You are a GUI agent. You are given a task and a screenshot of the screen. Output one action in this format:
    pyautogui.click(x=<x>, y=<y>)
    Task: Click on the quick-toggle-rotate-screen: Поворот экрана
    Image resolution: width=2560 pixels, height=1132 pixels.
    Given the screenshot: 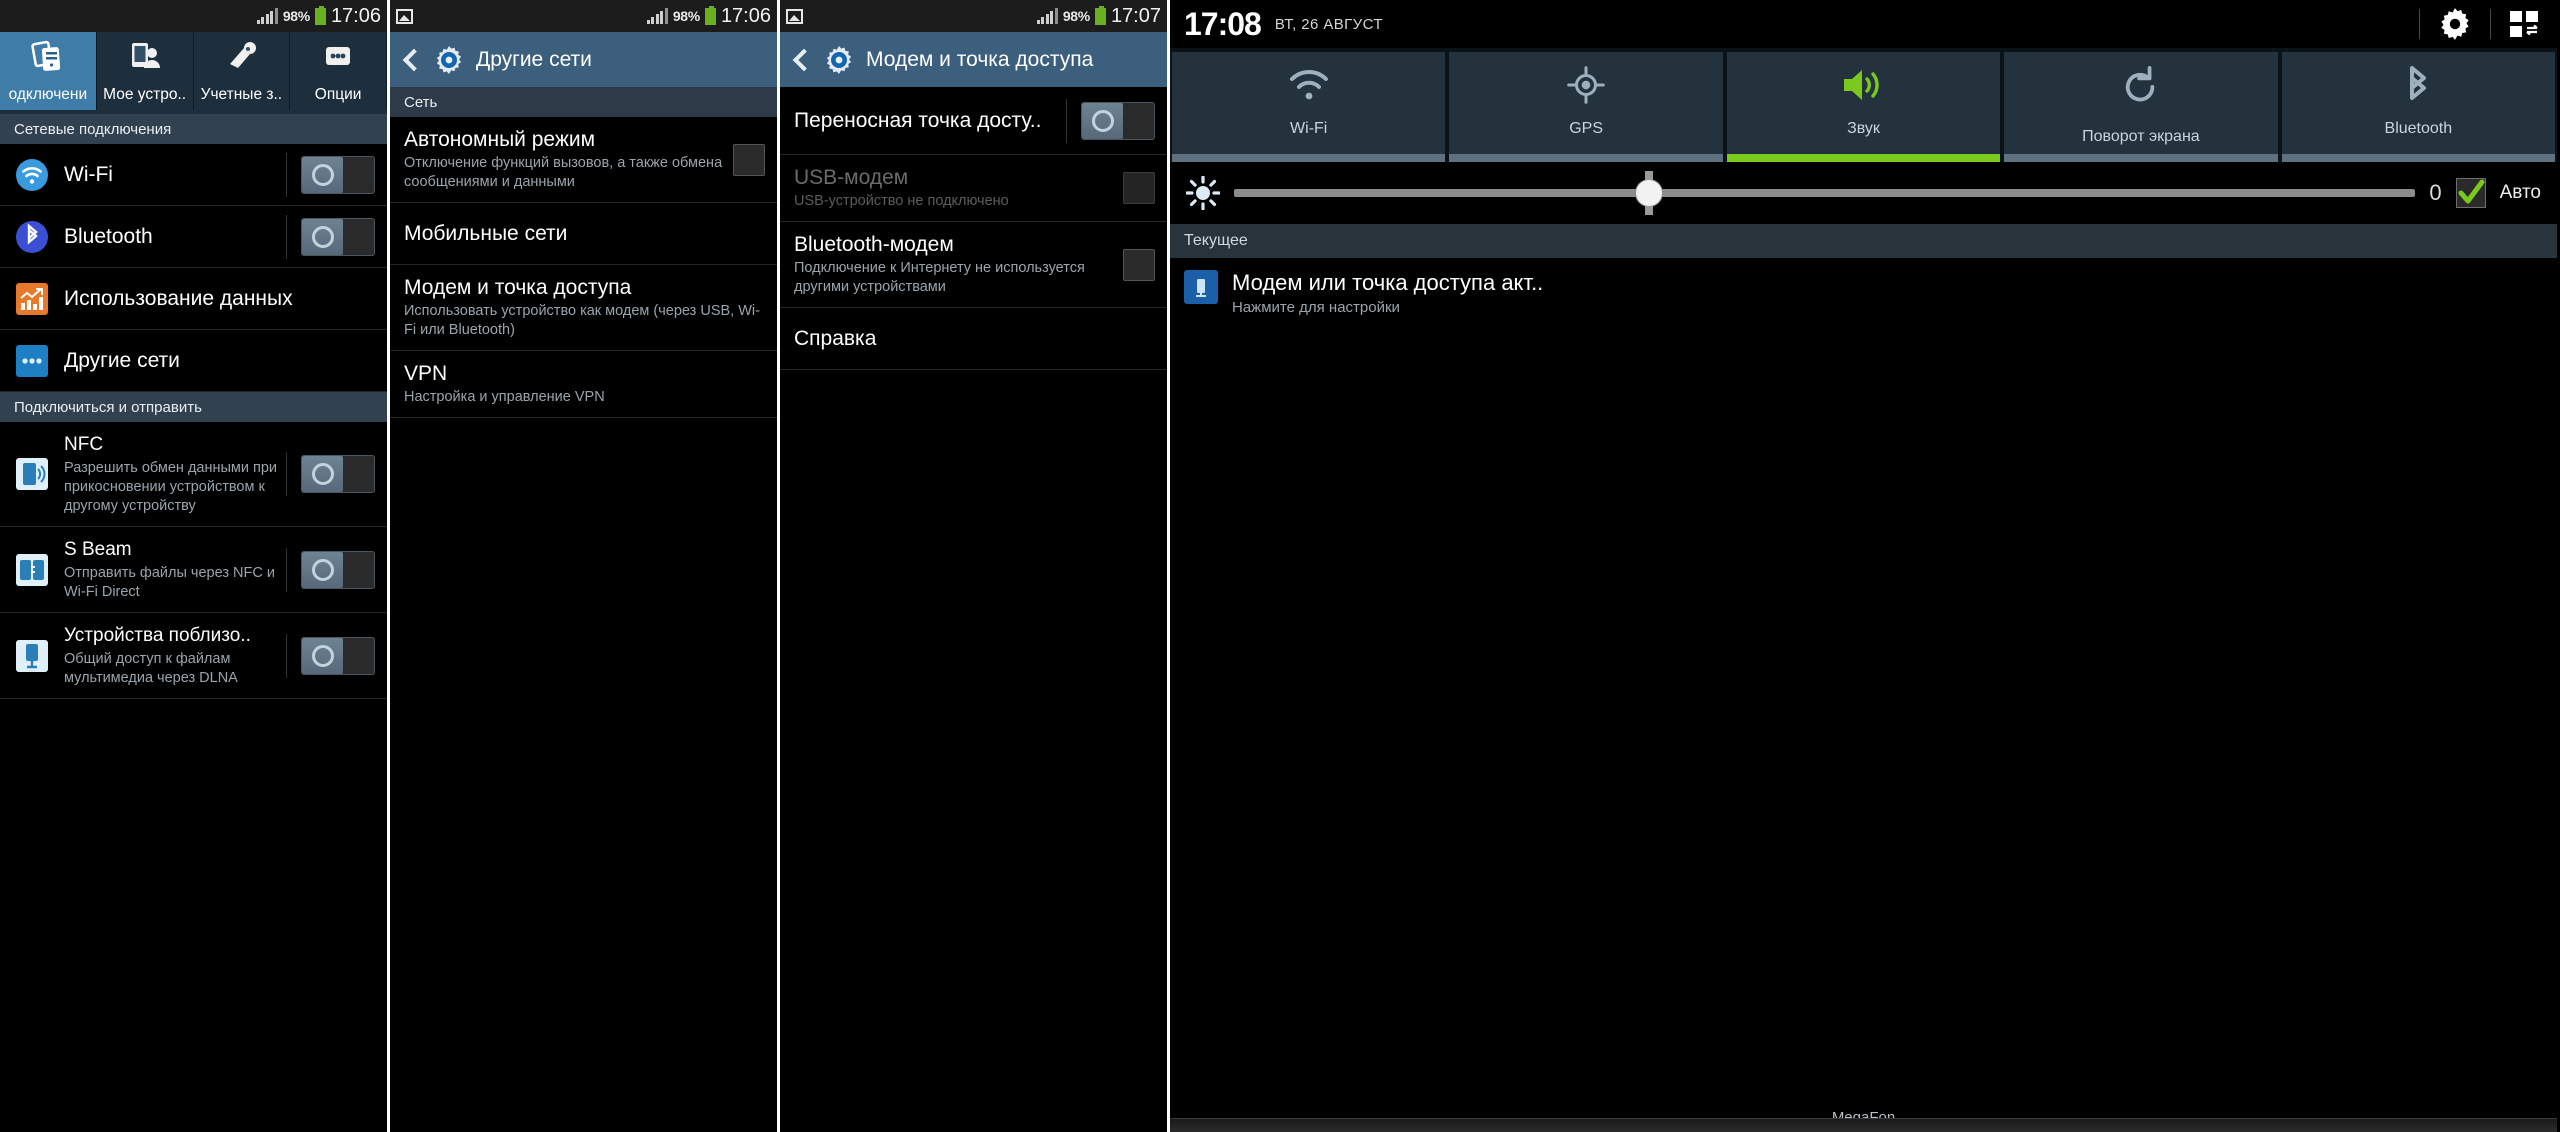 What is the action you would take?
    pyautogui.click(x=2141, y=107)
    